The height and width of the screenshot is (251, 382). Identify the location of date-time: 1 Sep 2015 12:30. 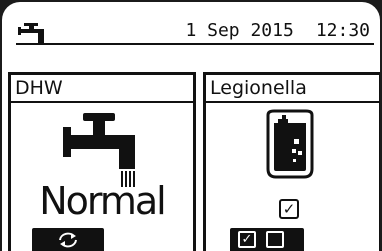
(266, 30).